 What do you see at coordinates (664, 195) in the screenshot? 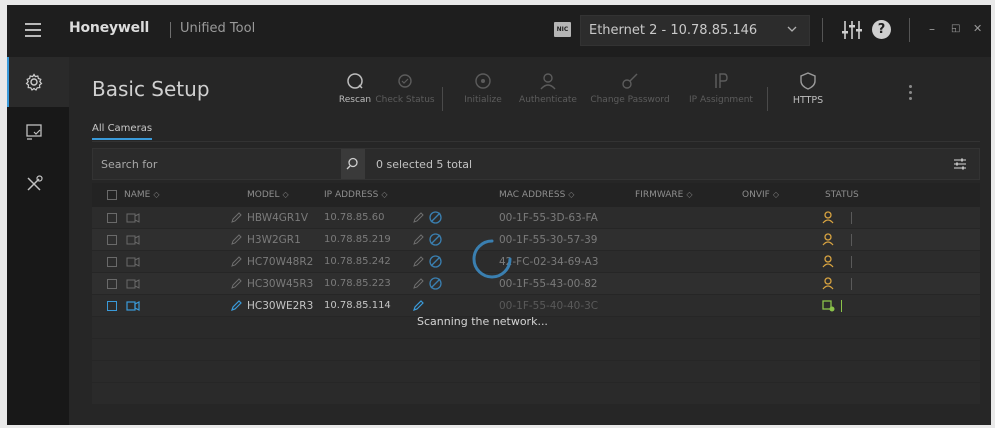
I see `column-firmware: FIRMWARE ◇` at bounding box center [664, 195].